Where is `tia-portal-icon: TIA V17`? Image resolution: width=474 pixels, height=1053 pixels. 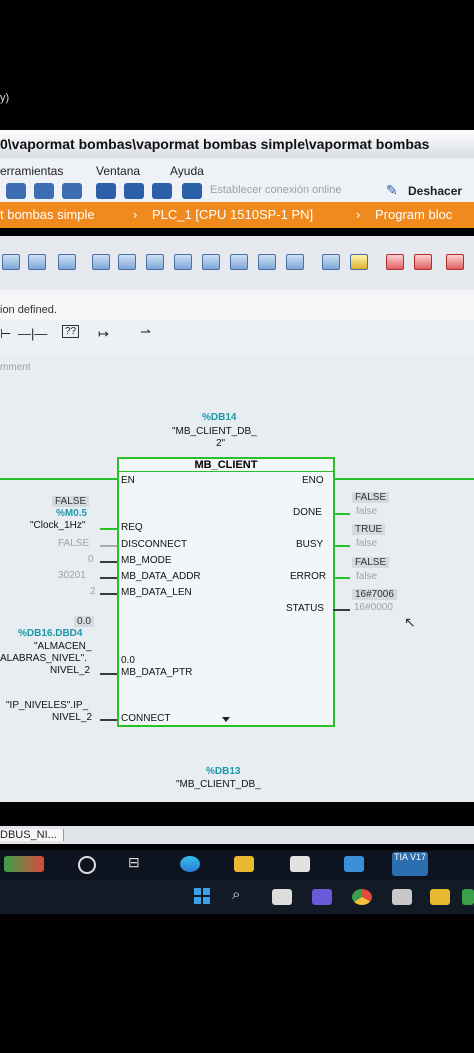 tia-portal-icon: TIA V17 is located at coordinates (410, 864).